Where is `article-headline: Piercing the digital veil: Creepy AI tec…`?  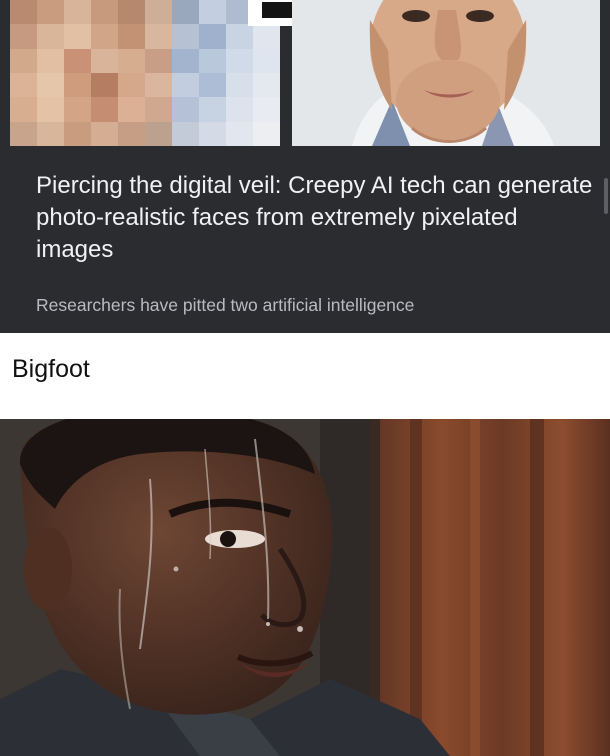 article-headline: Piercing the digital veil: Creepy AI tec… is located at coordinates (316, 218).